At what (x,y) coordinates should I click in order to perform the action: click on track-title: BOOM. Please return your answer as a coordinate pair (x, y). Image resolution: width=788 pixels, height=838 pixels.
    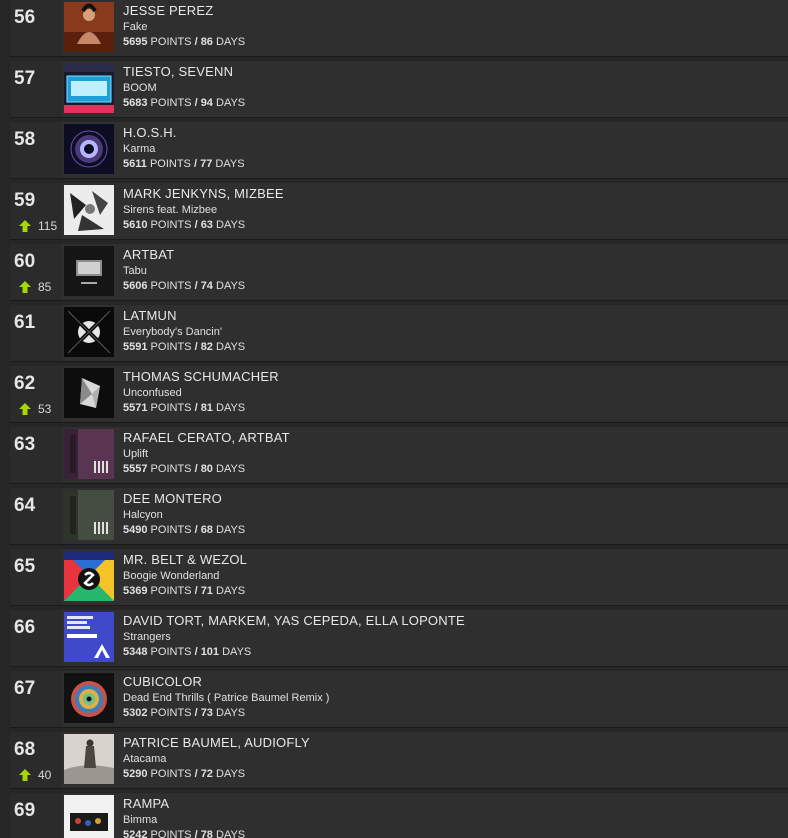
    Looking at the image, I should click on (451, 88).